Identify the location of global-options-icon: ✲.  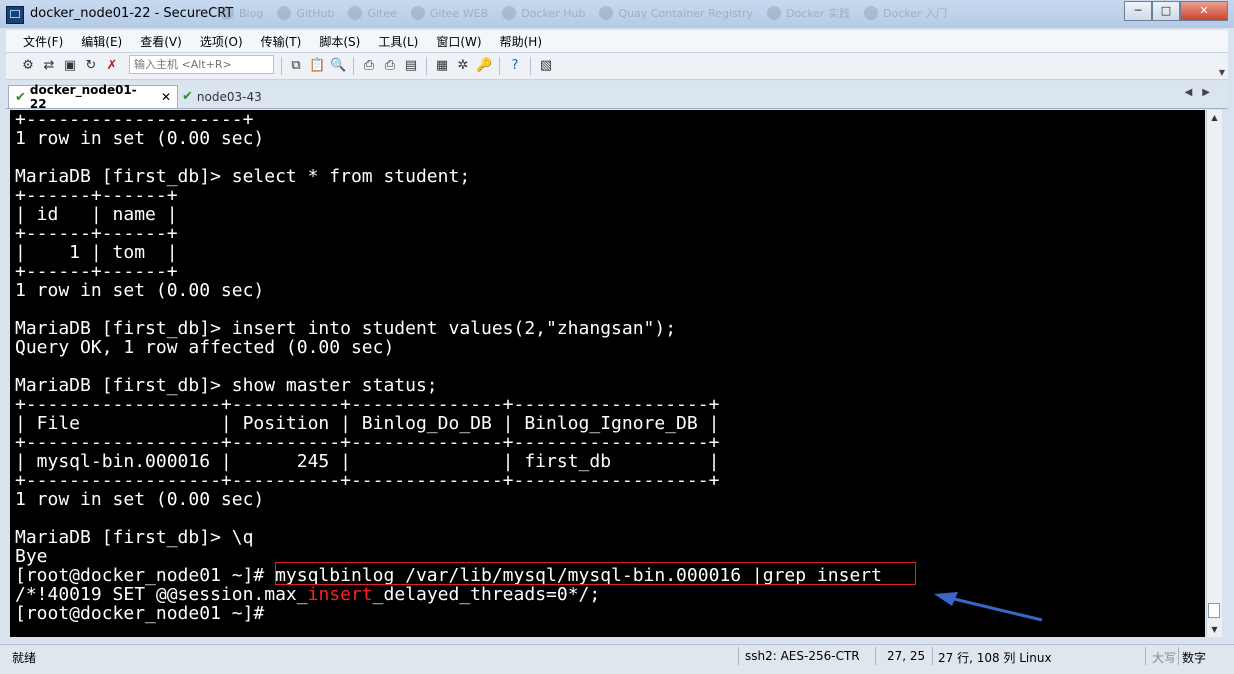
(463, 66).